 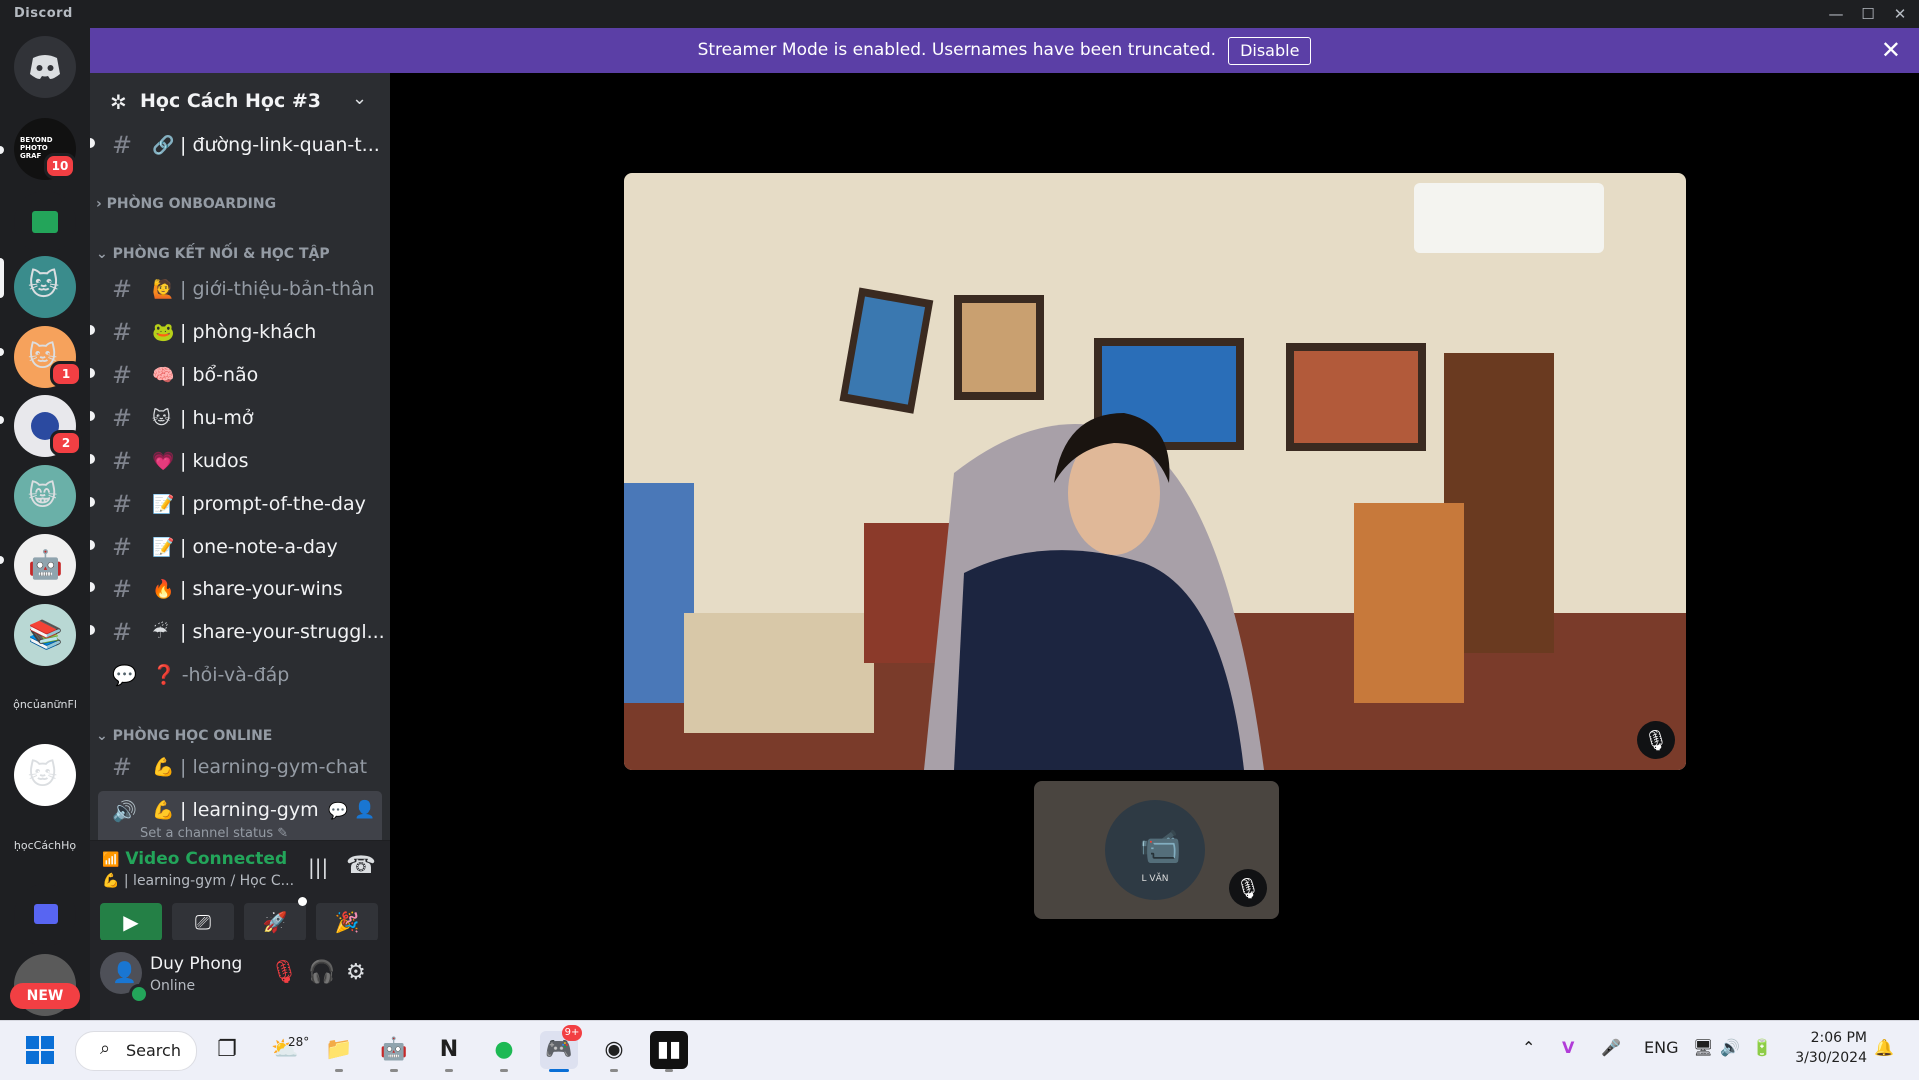 I want to click on server-cats: 😸, so click(x=45, y=496).